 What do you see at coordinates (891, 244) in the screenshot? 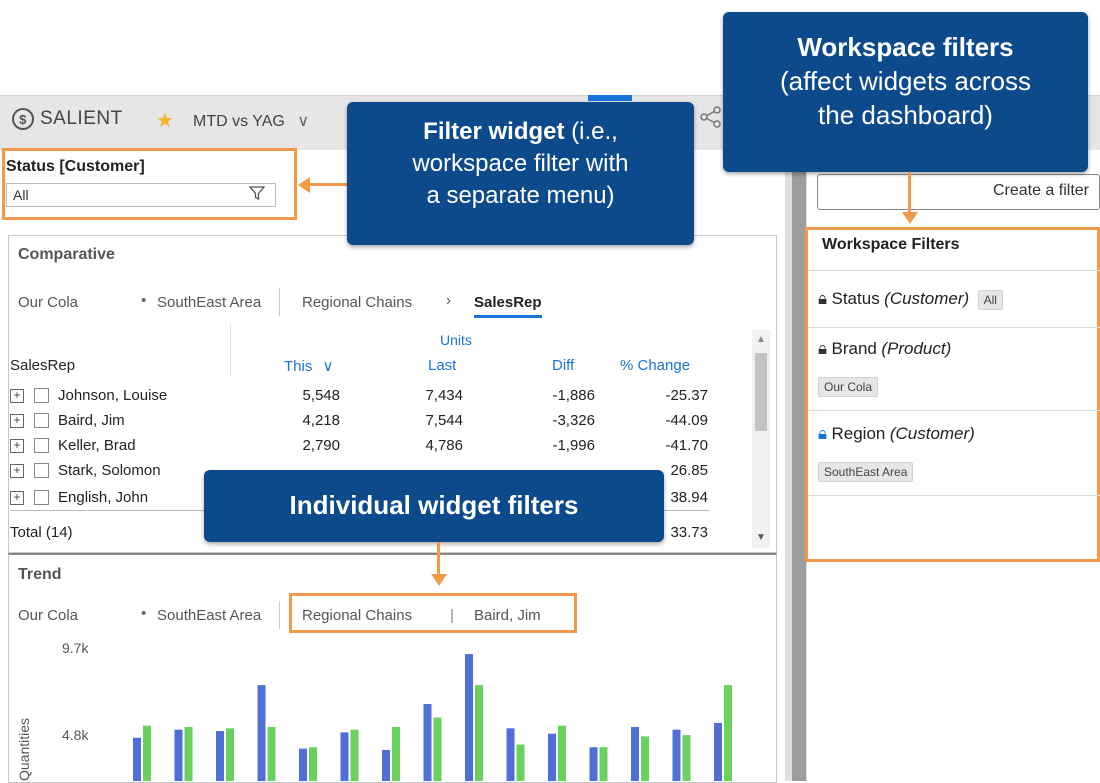
I see `workspace-filters-title: Workspace Filters` at bounding box center [891, 244].